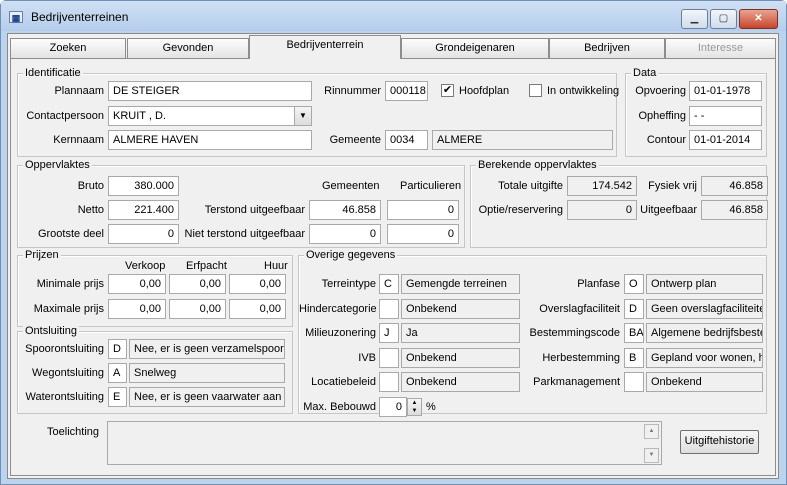 The width and height of the screenshot is (787, 485). I want to click on title-bar: ▦ Bedrijventerreinen ▁ ▢ ✕, so click(393, 16).